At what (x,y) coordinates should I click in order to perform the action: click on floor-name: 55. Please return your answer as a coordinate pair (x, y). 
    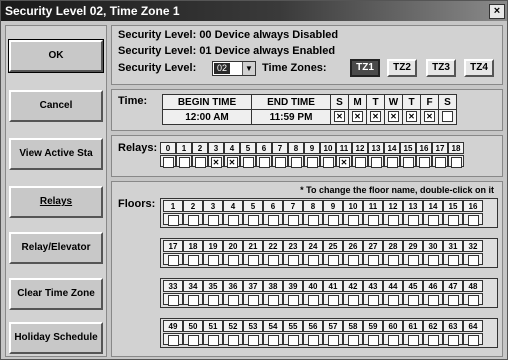
    Looking at the image, I should click on (293, 326).